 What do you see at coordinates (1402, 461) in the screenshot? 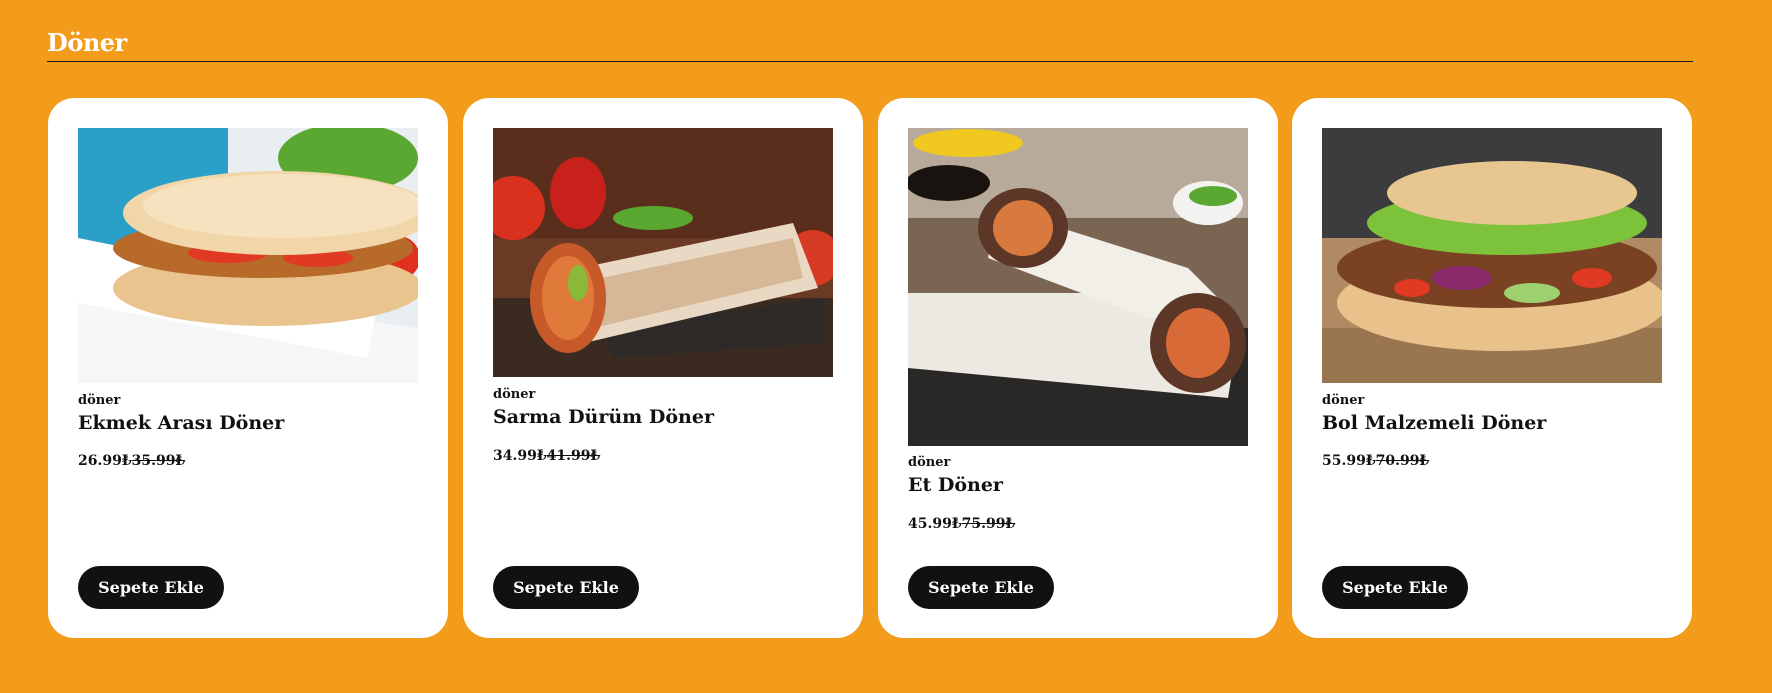
I see `old-price: 70.99₺` at bounding box center [1402, 461].